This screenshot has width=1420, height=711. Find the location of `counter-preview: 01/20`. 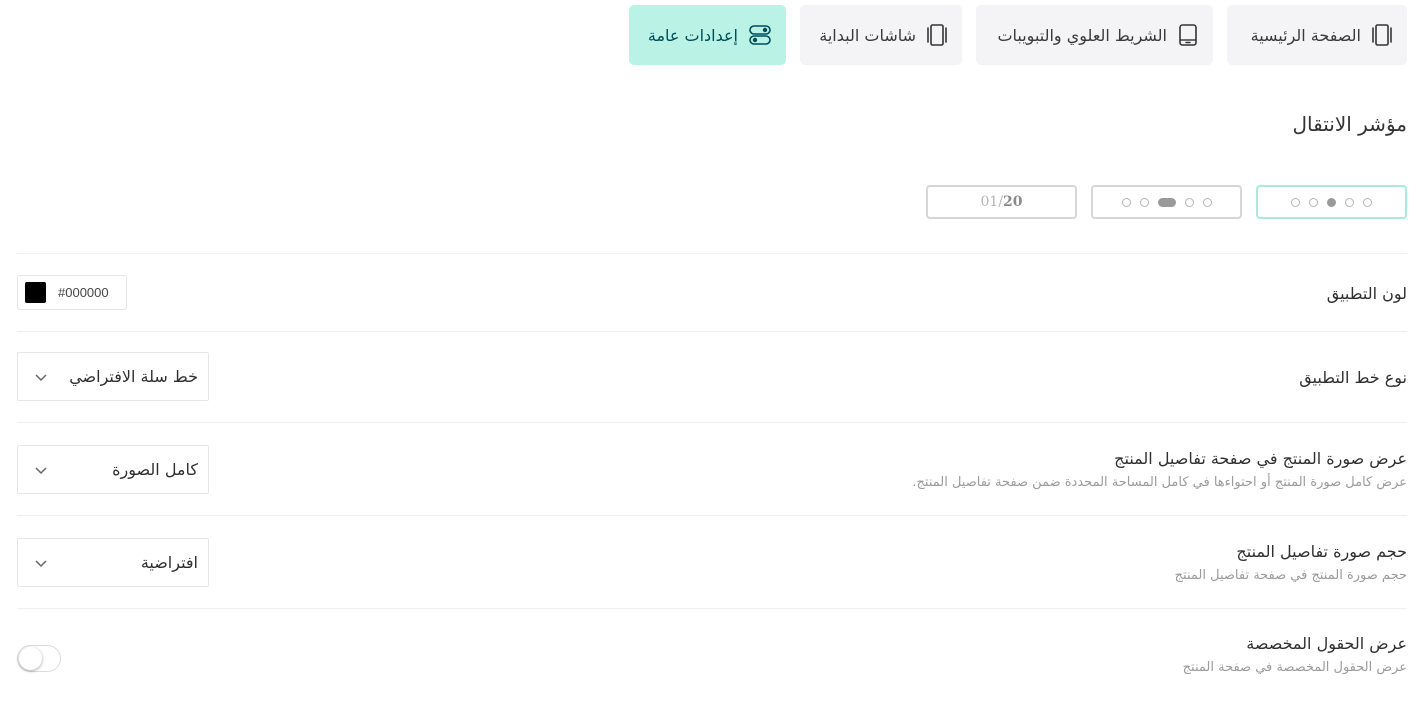

counter-preview: 01/20 is located at coordinates (1001, 202).